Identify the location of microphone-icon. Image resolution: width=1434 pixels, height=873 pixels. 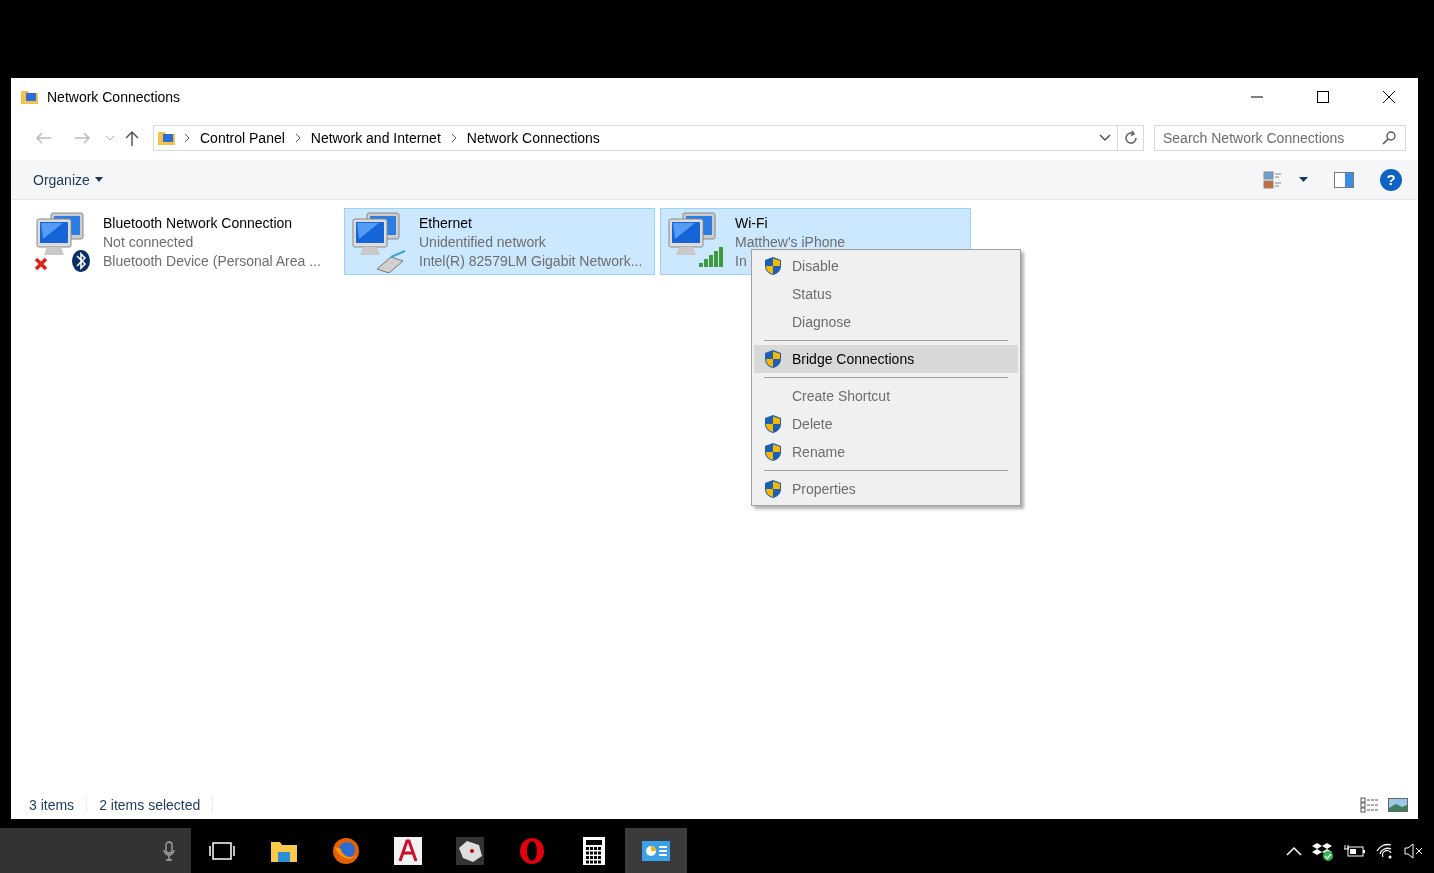
(169, 850).